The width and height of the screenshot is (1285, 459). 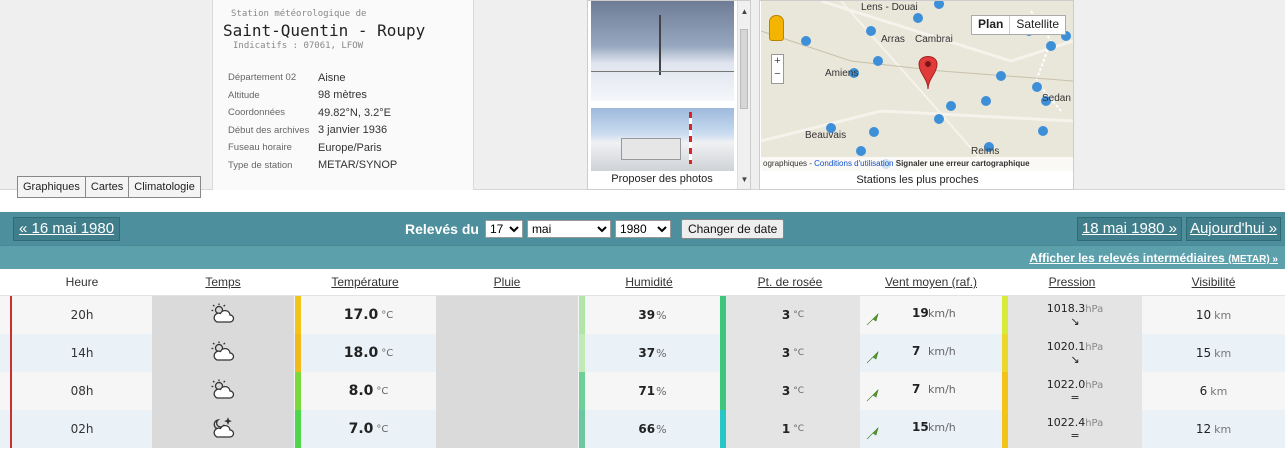 What do you see at coordinates (853, 163) in the screenshot?
I see `terms-link: Conditions d'utilisation` at bounding box center [853, 163].